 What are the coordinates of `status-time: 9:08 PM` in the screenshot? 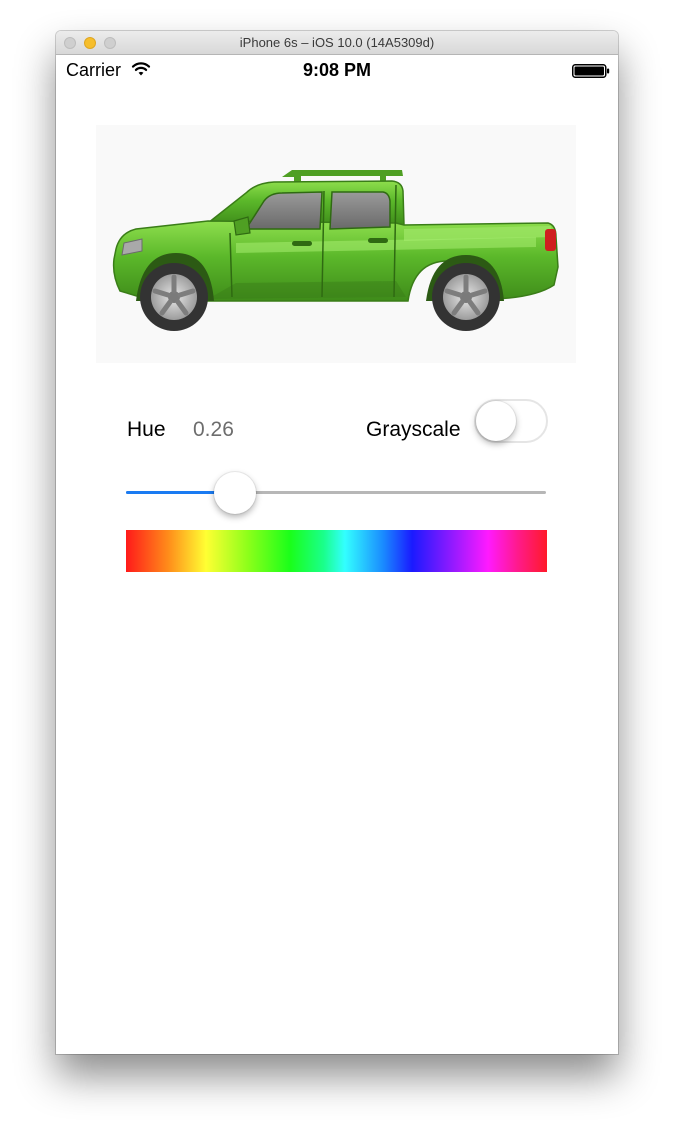 It's located at (337, 70).